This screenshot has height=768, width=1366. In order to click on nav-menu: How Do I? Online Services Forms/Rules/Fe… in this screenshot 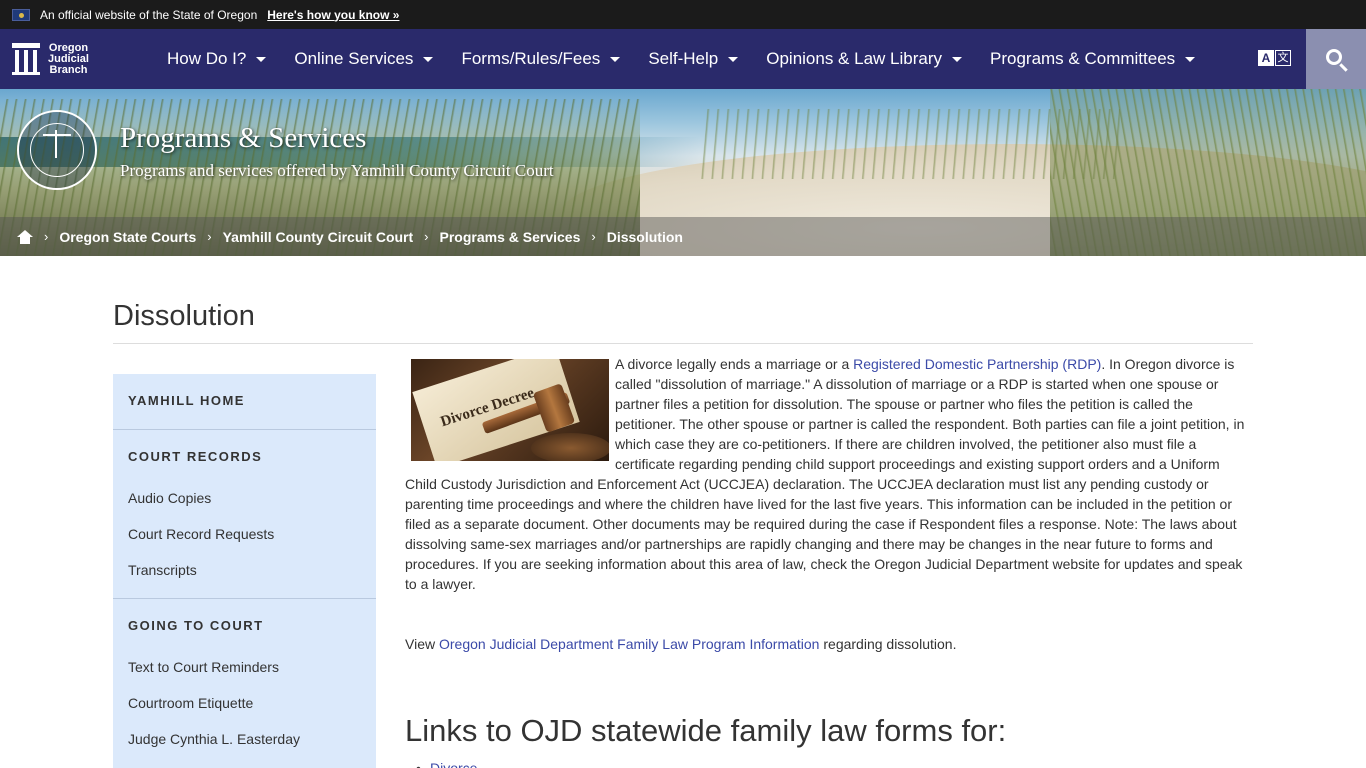, I will do `click(681, 59)`.